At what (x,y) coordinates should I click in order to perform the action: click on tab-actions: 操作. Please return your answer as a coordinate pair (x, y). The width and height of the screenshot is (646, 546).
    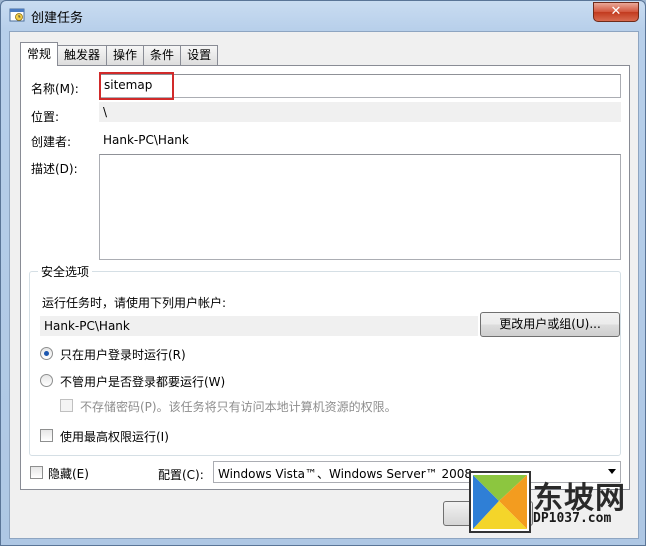
    Looking at the image, I should click on (125, 55).